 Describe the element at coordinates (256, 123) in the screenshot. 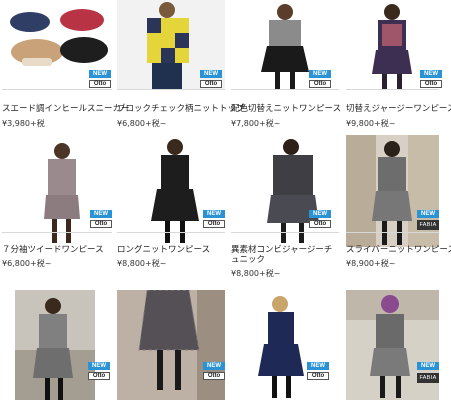

I see `product-price: ¥7,800+税~` at that location.